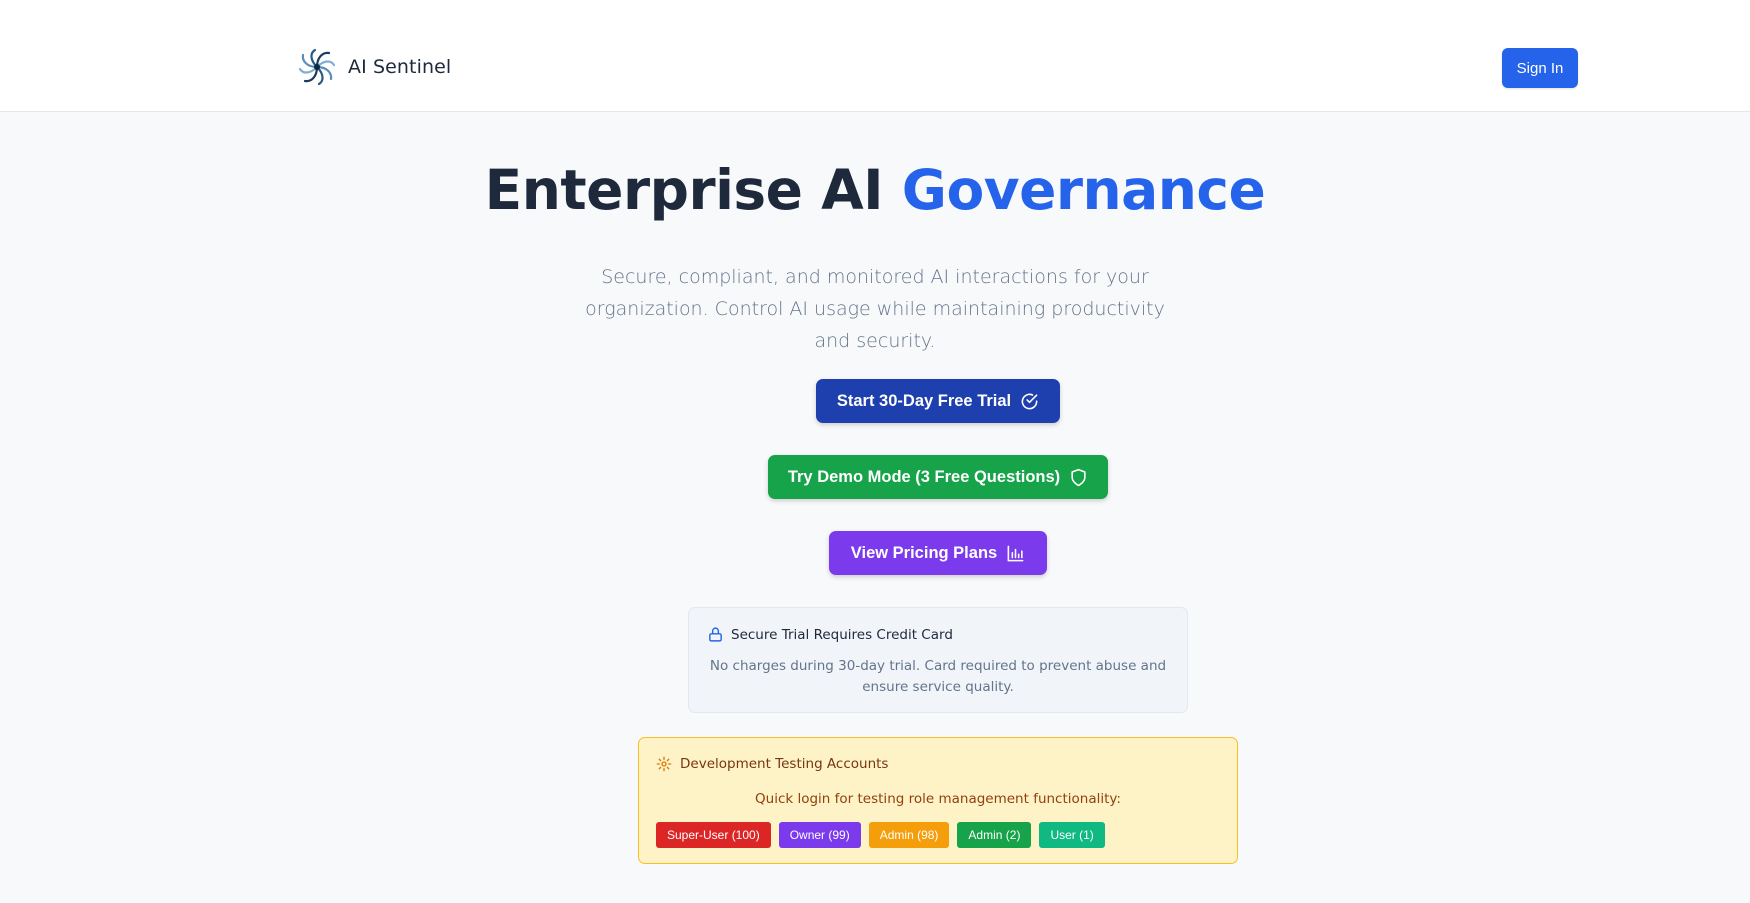 This screenshot has width=1750, height=903. I want to click on start-trial-button: Start 30-Day Free Trial, so click(938, 401).